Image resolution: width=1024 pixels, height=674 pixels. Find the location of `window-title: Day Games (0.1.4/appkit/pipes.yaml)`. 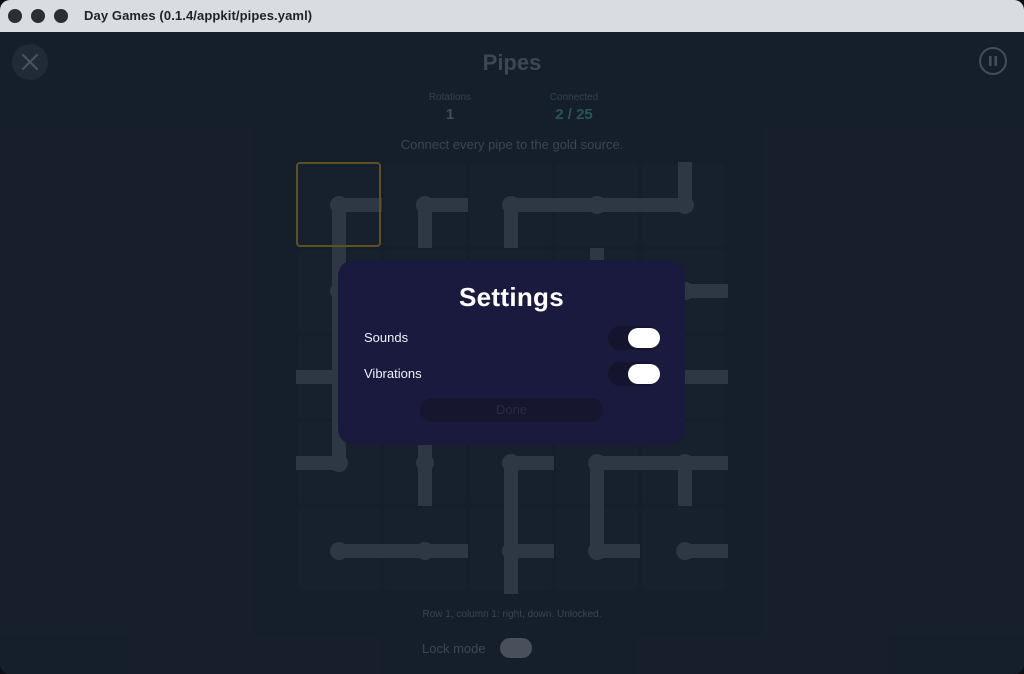

window-title: Day Games (0.1.4/appkit/pipes.yaml) is located at coordinates (198, 15).